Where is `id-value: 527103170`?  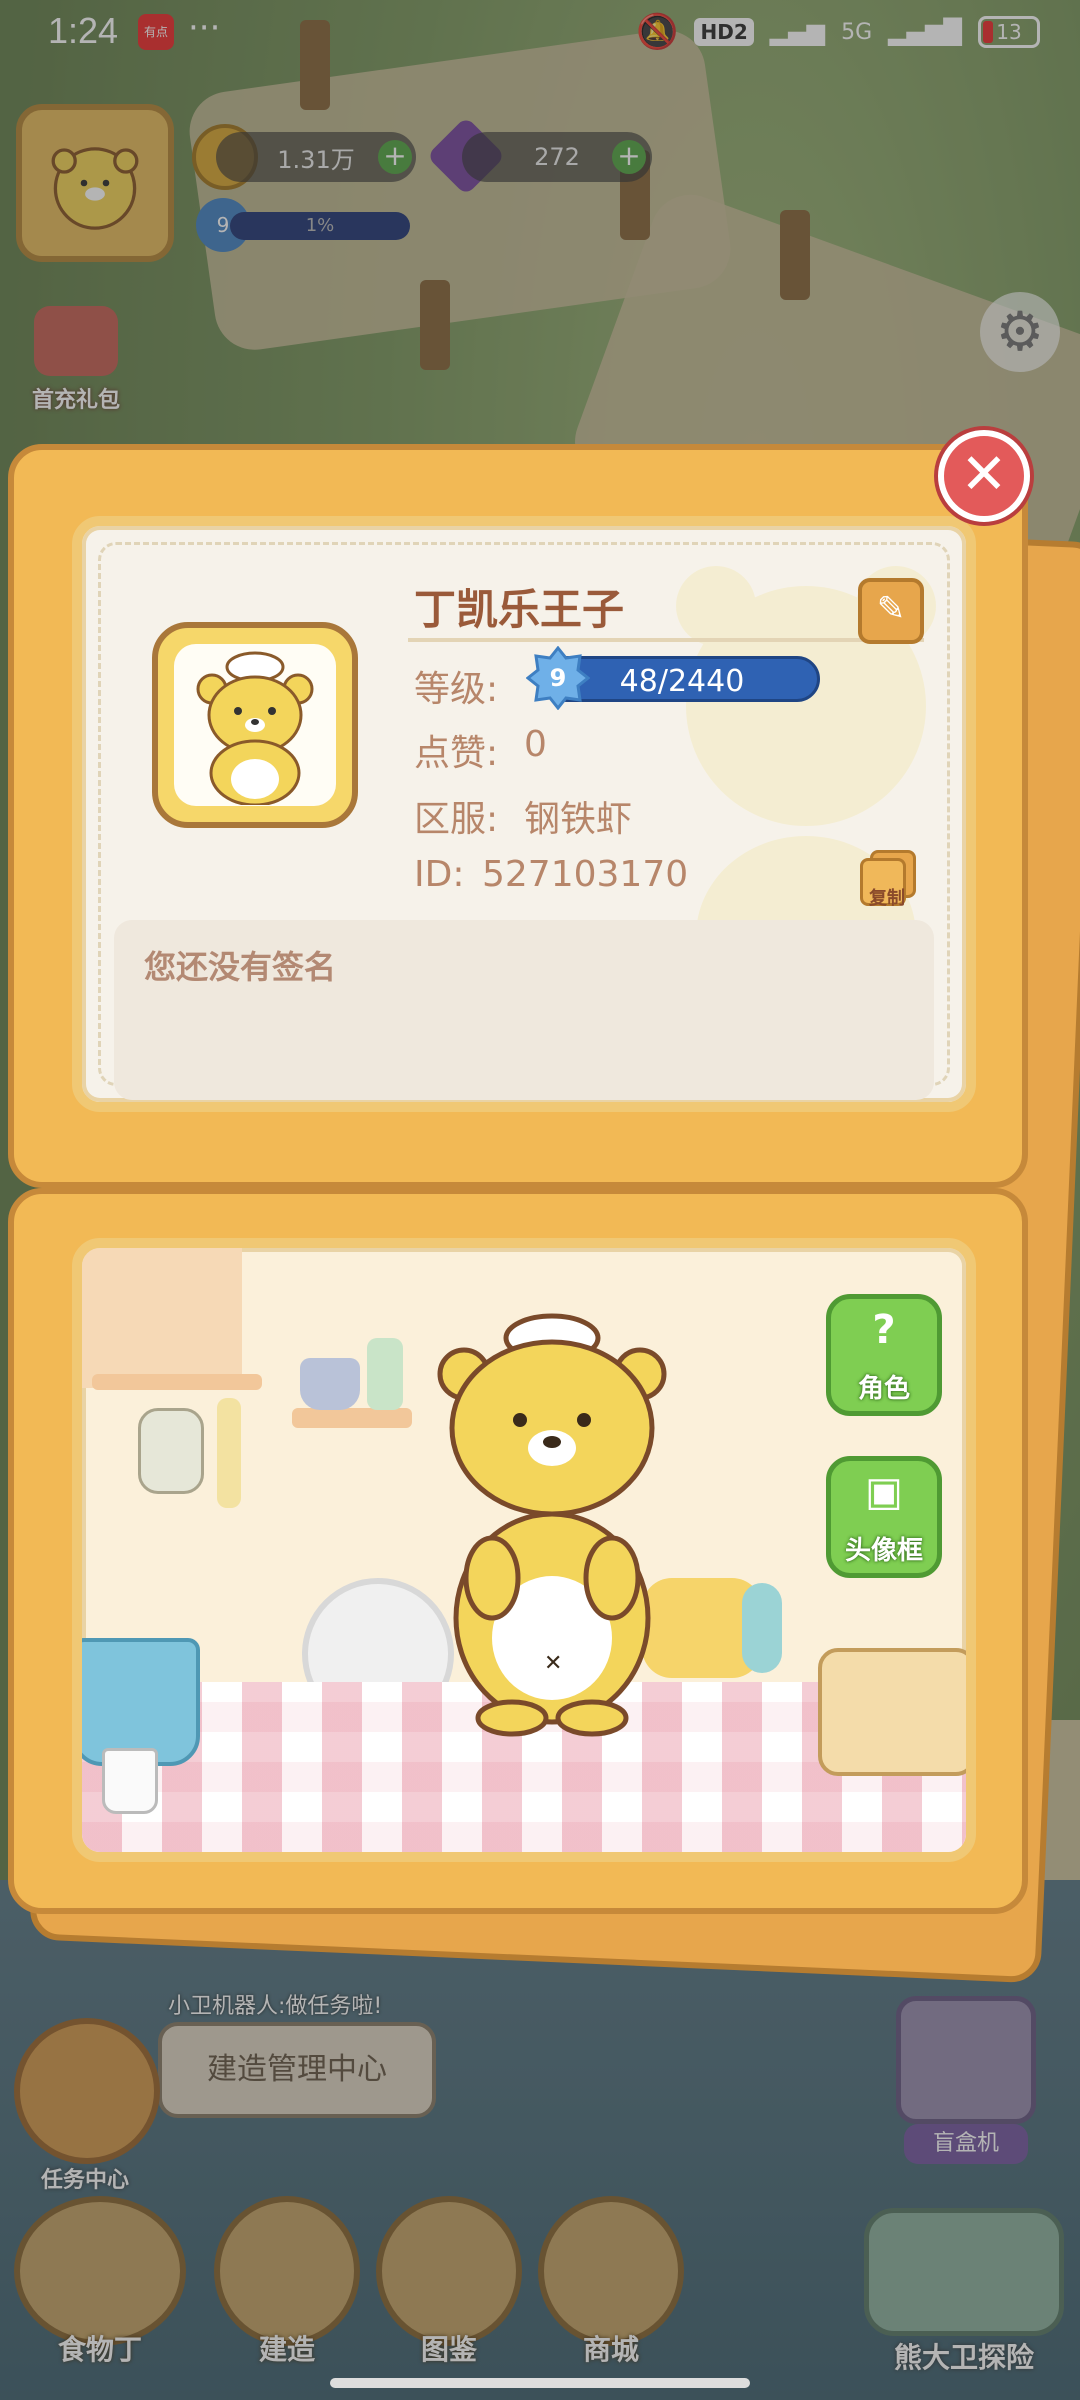
id-value: 527103170 is located at coordinates (585, 874).